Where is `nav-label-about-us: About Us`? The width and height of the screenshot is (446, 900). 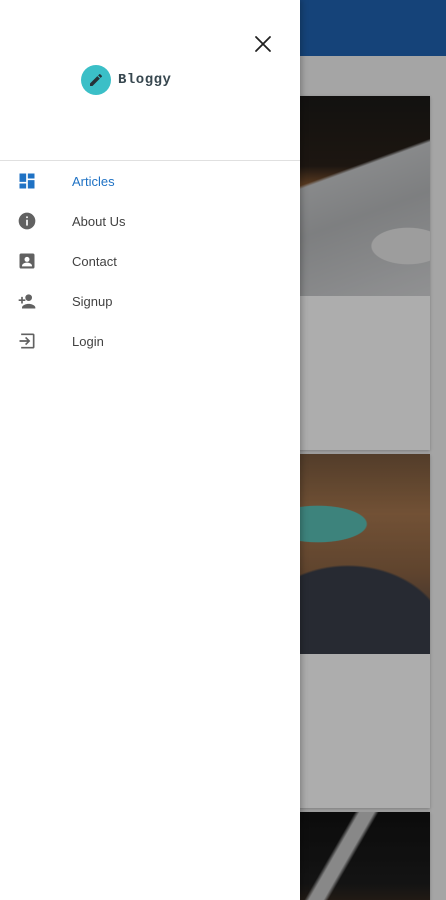
nav-label-about-us: About Us is located at coordinates (99, 221).